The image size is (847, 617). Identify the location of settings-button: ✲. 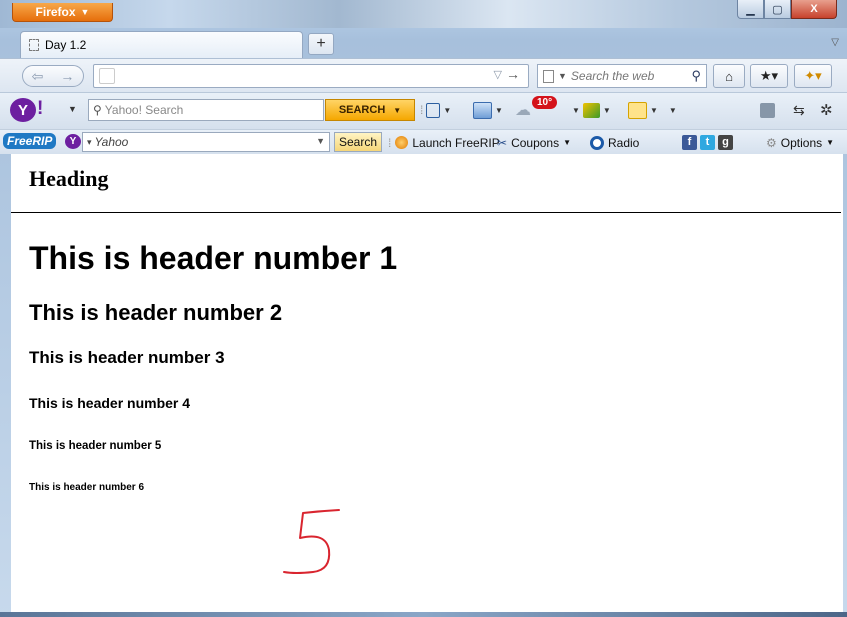
(826, 110).